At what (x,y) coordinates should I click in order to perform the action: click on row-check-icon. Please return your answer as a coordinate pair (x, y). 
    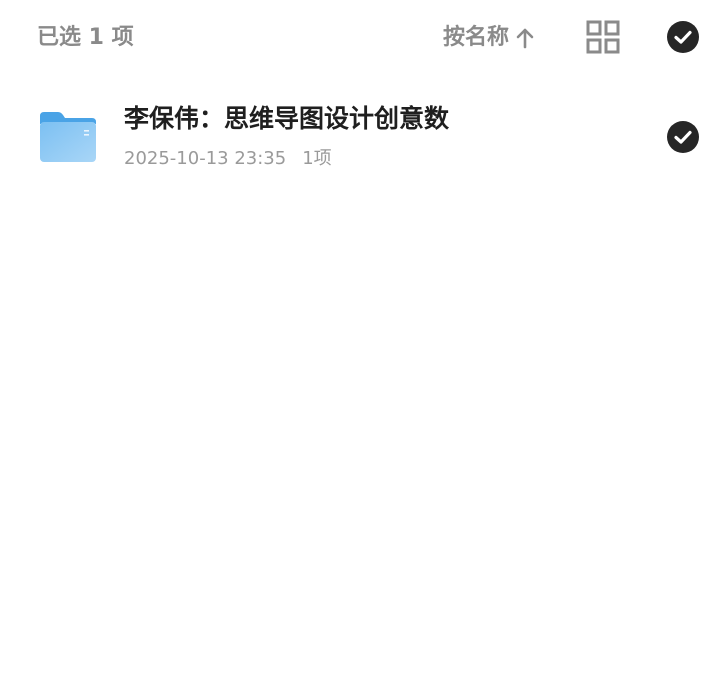
    Looking at the image, I should click on (683, 137).